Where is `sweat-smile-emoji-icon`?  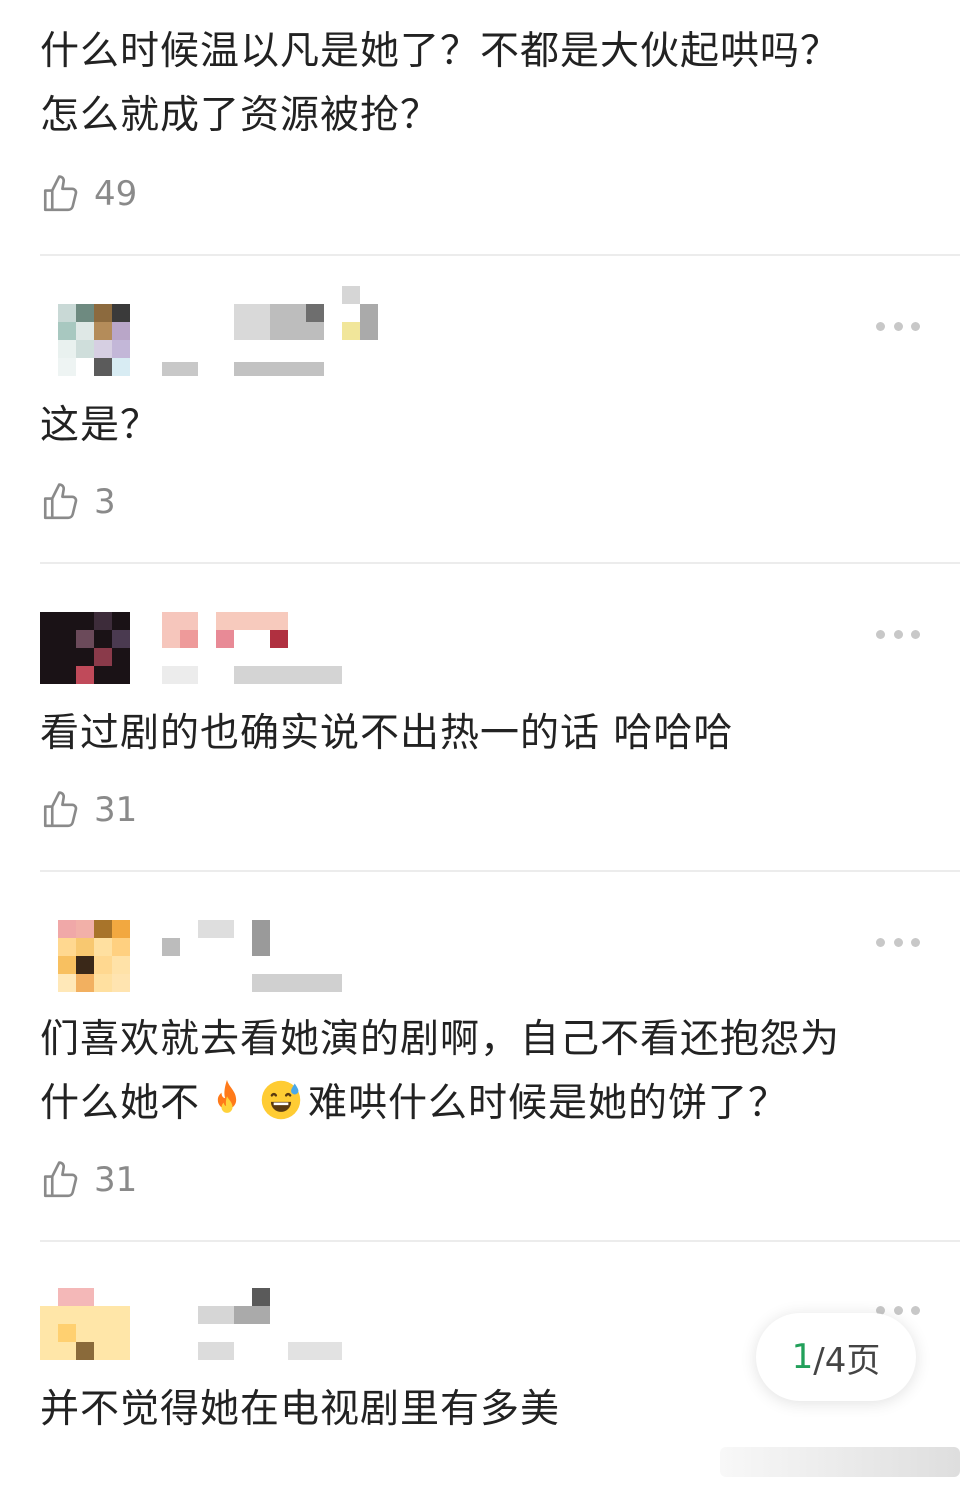
sweat-smile-emoji-icon is located at coordinates (281, 1100).